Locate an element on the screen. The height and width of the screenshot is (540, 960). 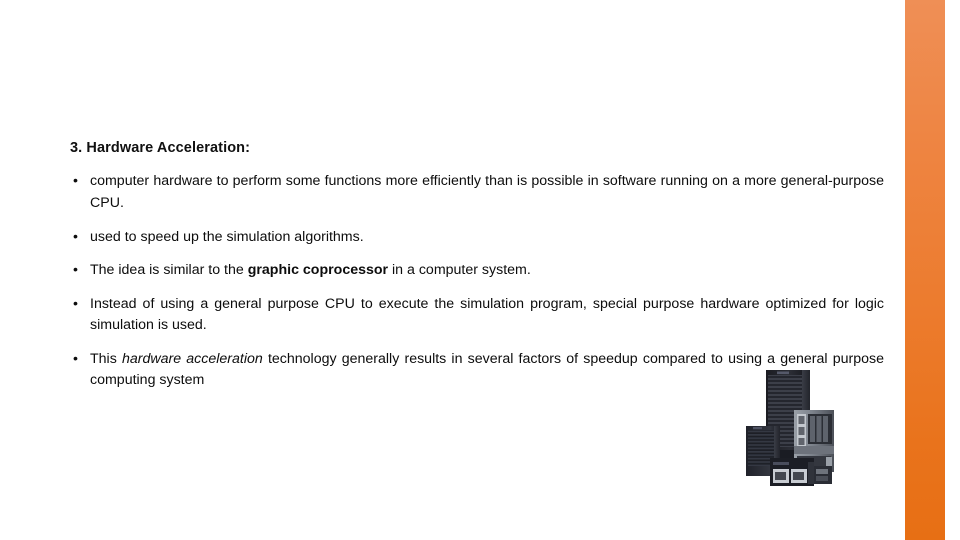
unit-front is located at coordinates (792, 472).